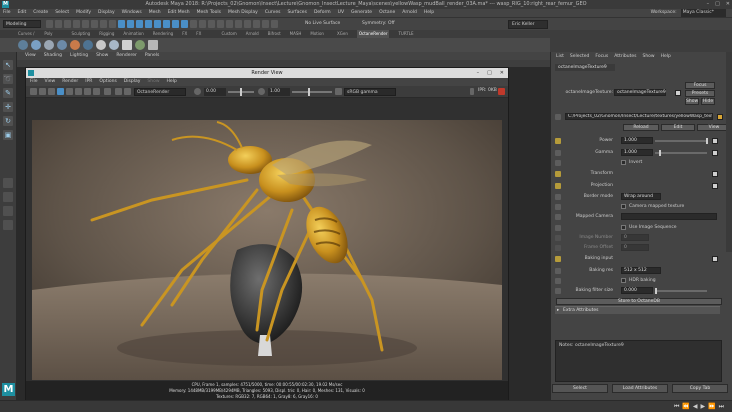 Image resolution: width=732 pixels, height=412 pixels. What do you see at coordinates (729, 152) in the screenshot?
I see `side-panel-tabs` at bounding box center [729, 152].